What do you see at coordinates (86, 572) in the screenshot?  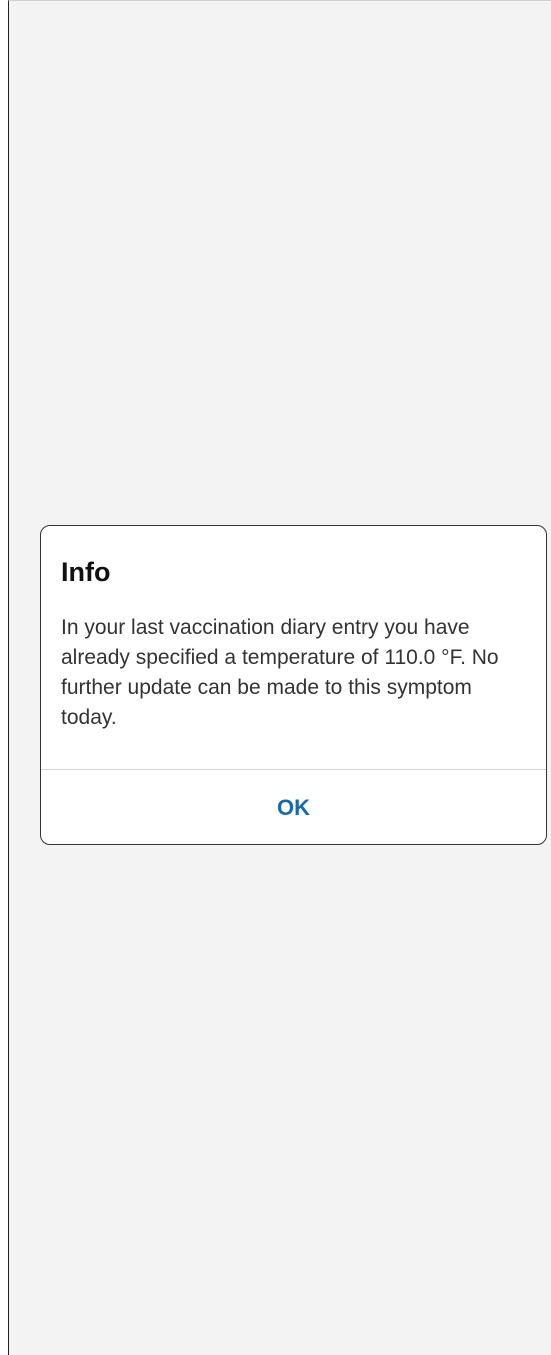 I see `dialog-title: Info` at bounding box center [86, 572].